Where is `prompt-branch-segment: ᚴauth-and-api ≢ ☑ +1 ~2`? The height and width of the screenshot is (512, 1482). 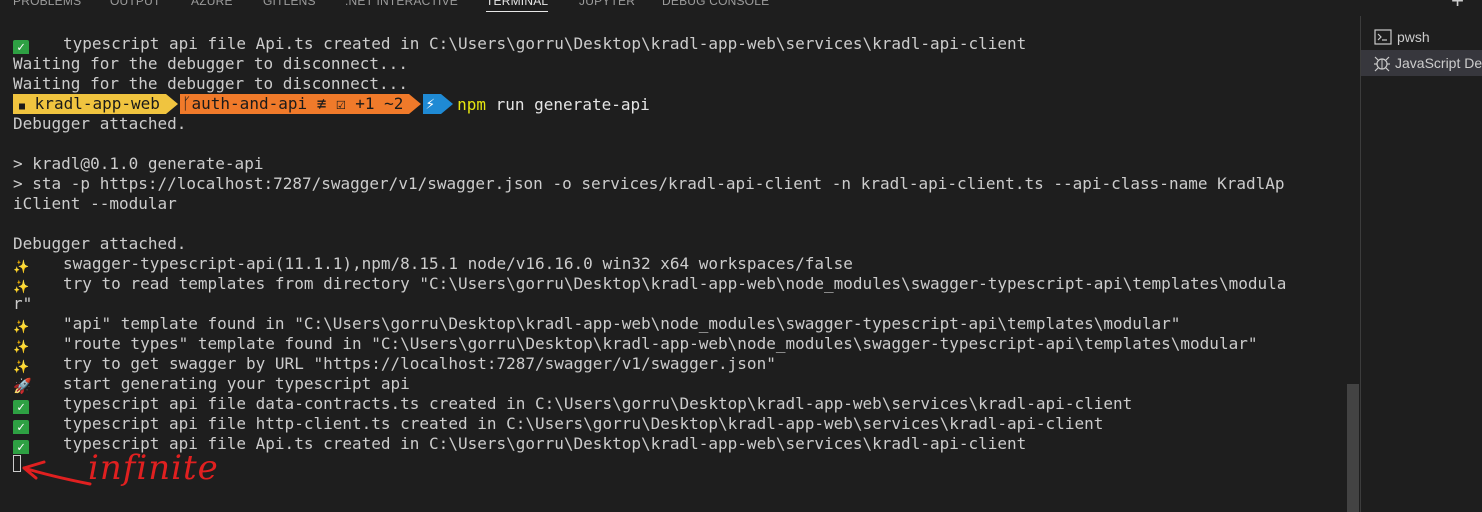
prompt-branch-segment: ᚴauth-and-api ≢ ☑ +1 ~2 is located at coordinates (300, 104).